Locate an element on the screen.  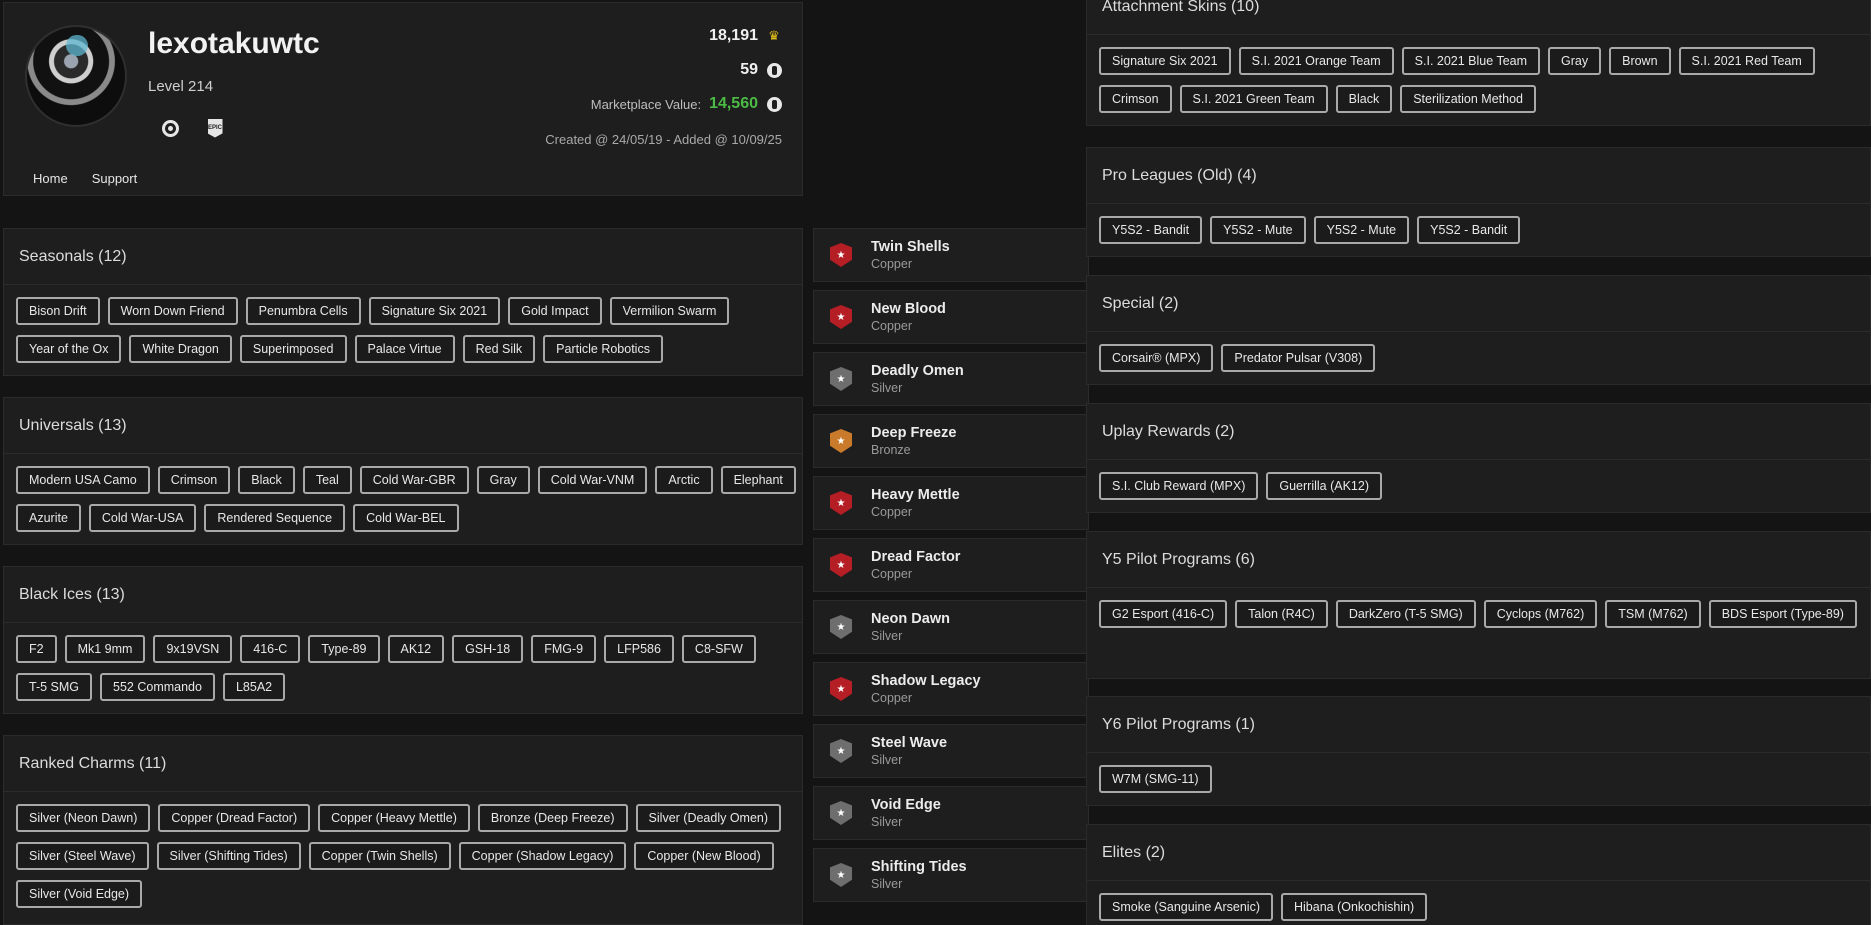
item-tag: Year of the Ox is located at coordinates (69, 349).